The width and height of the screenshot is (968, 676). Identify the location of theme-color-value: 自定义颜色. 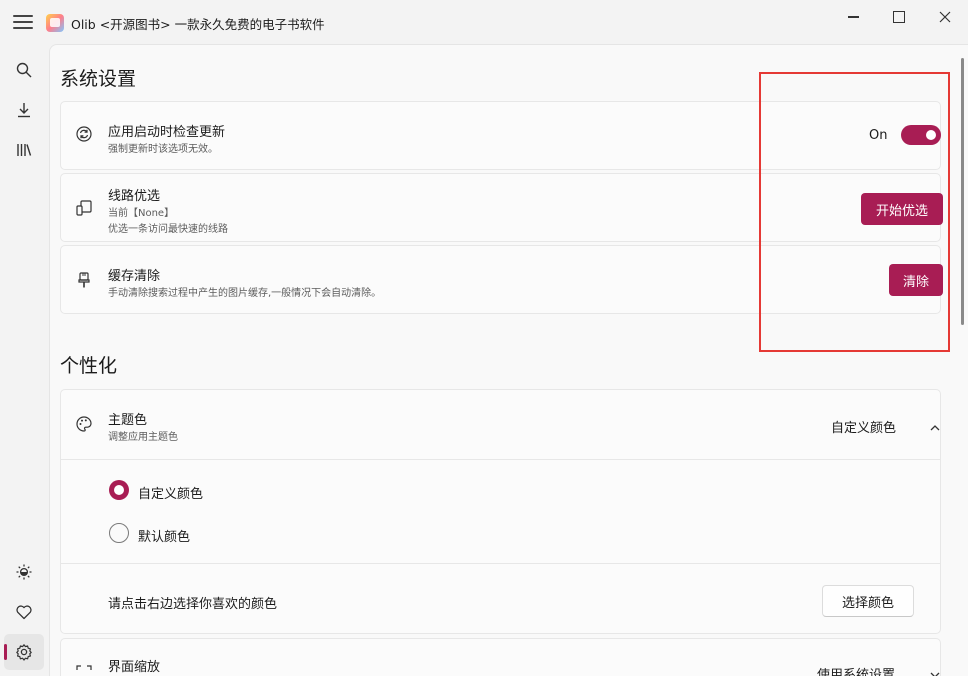
(864, 428).